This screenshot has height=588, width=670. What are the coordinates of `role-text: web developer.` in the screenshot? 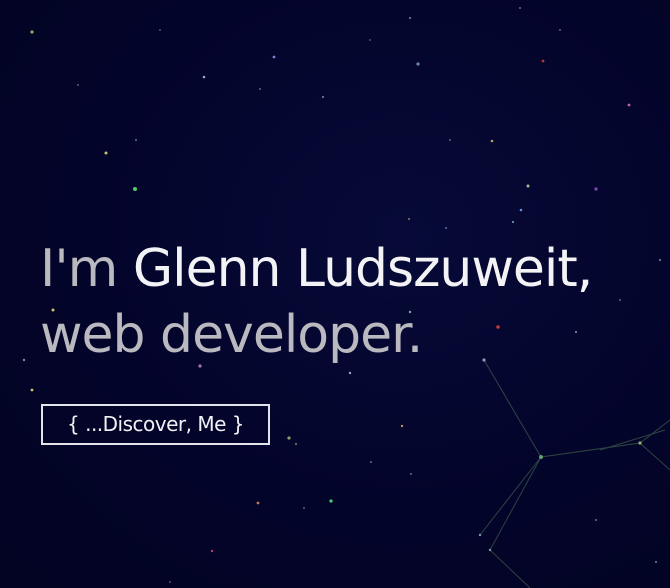 It's located at (231, 335).